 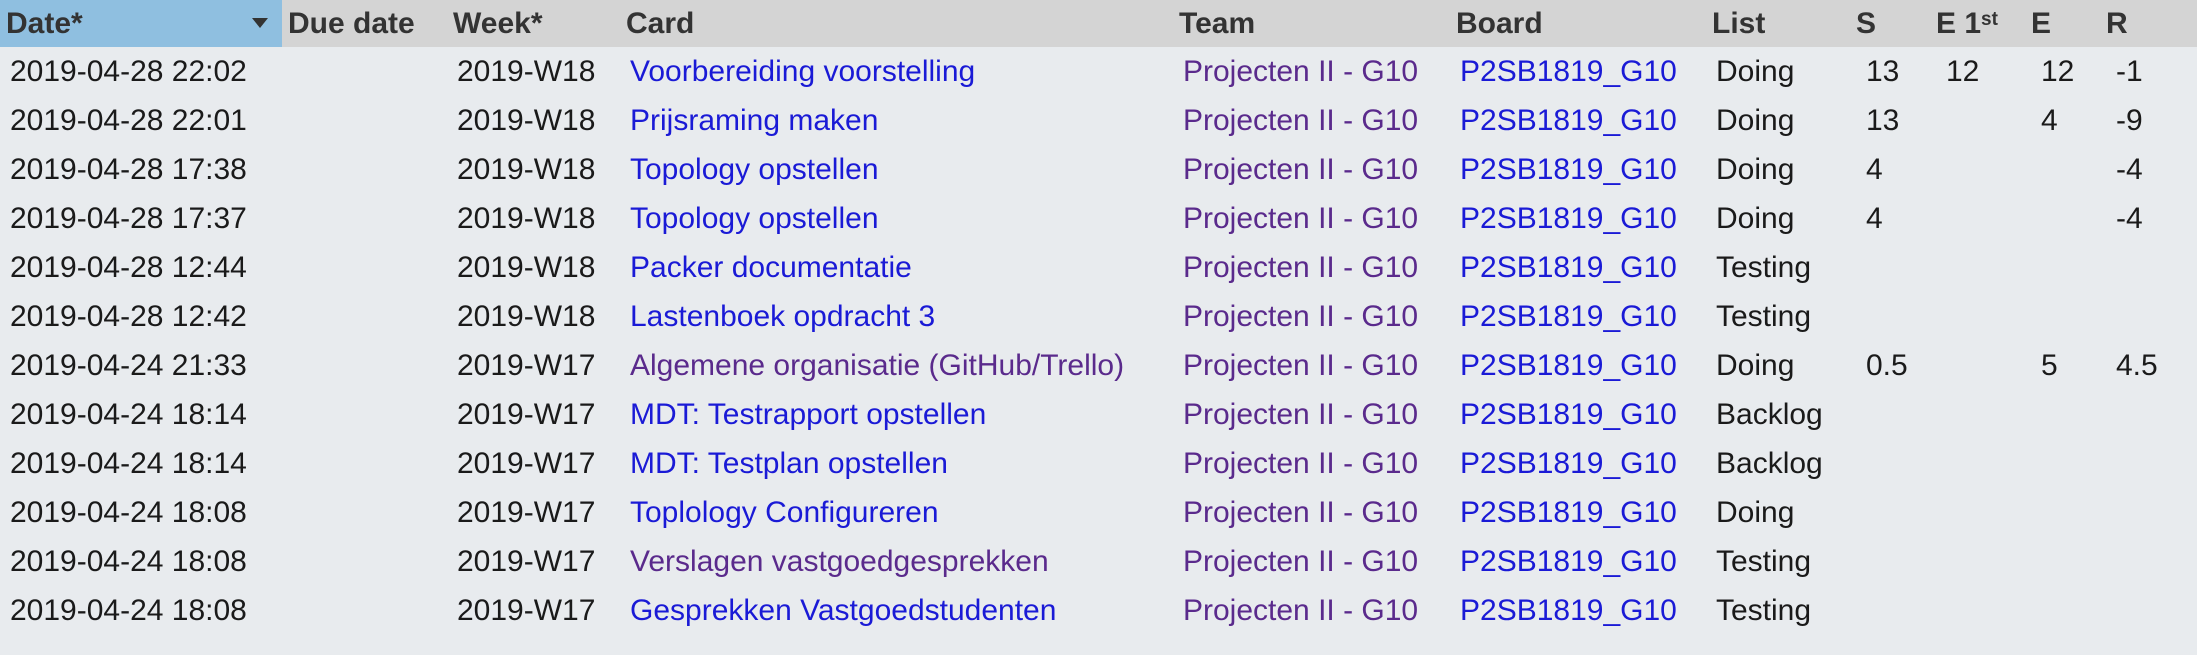 I want to click on card-link: Verslagen vastgoedgesprekken, so click(x=839, y=561).